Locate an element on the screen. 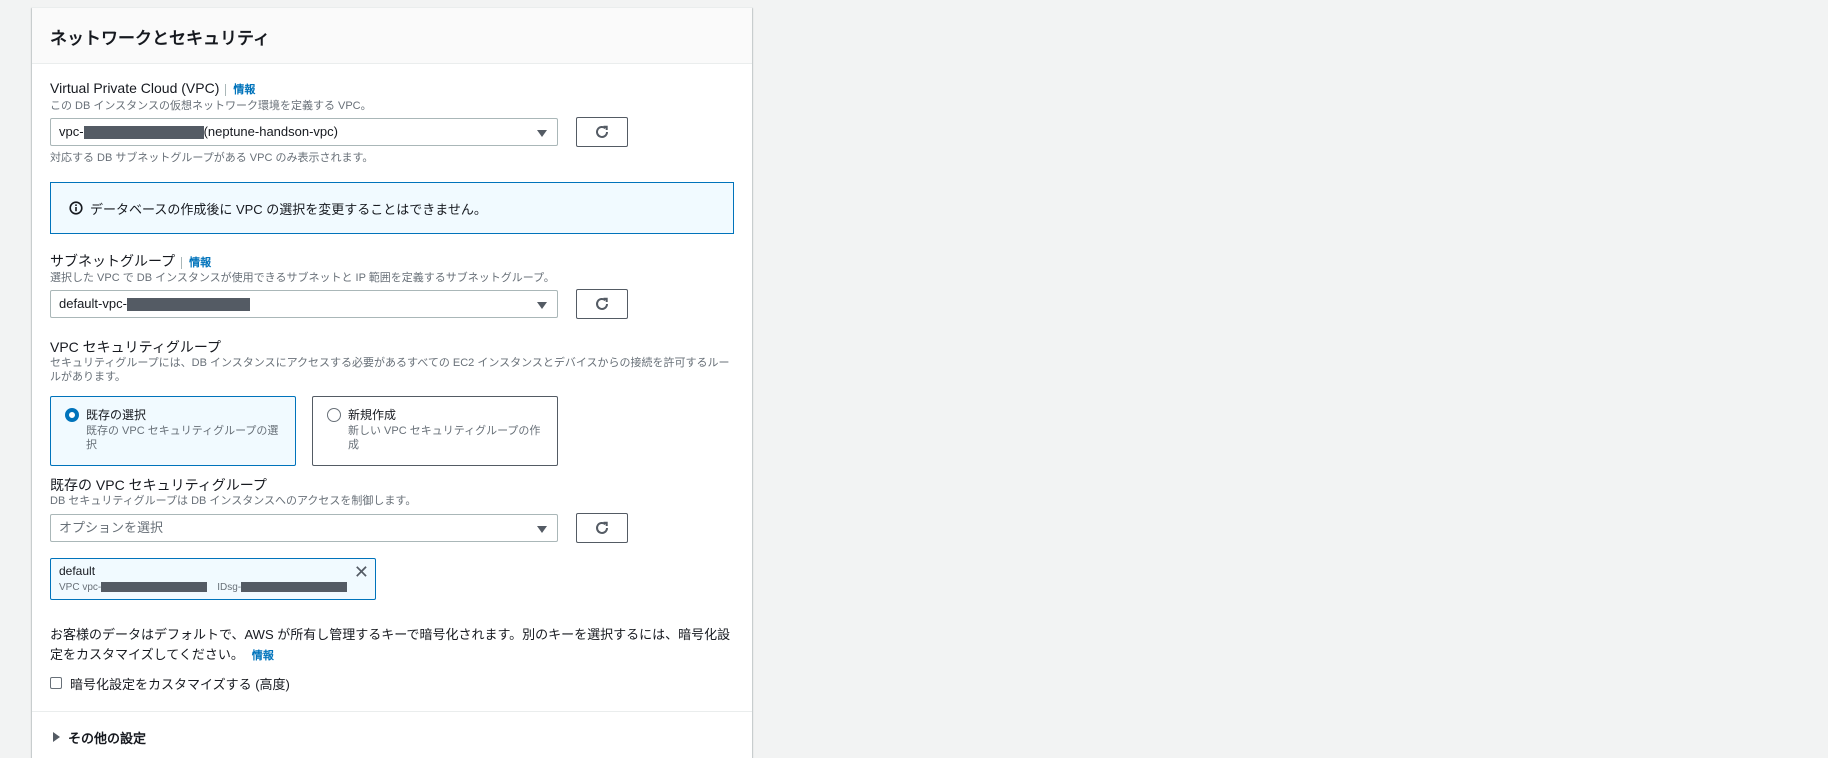  divider is located at coordinates (392, 711).